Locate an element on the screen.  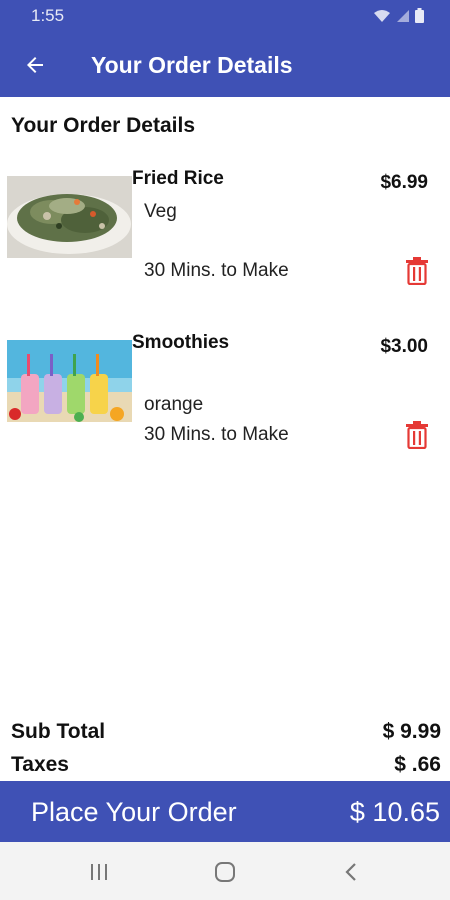
back-button is located at coordinates (35, 65).